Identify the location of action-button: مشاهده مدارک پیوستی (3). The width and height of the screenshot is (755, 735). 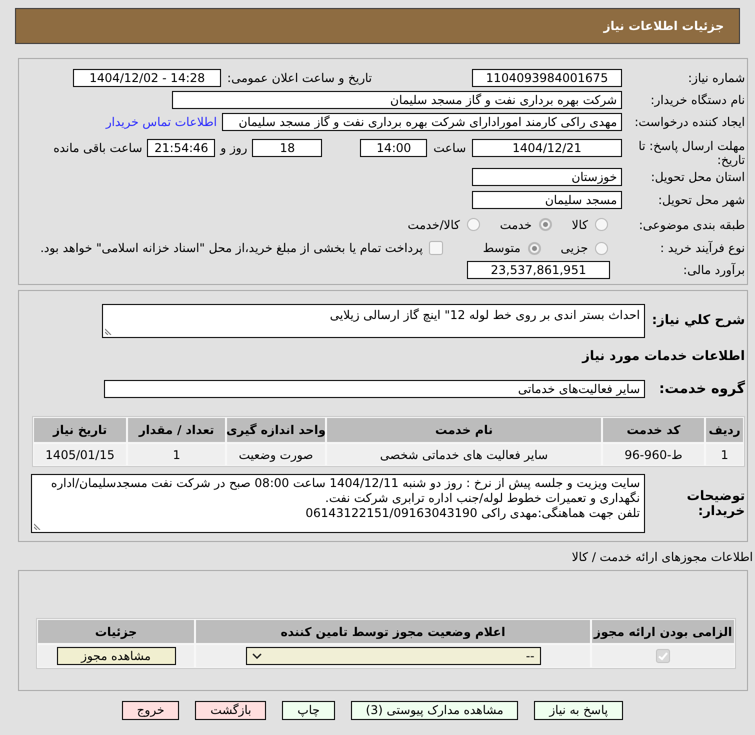
(434, 710).